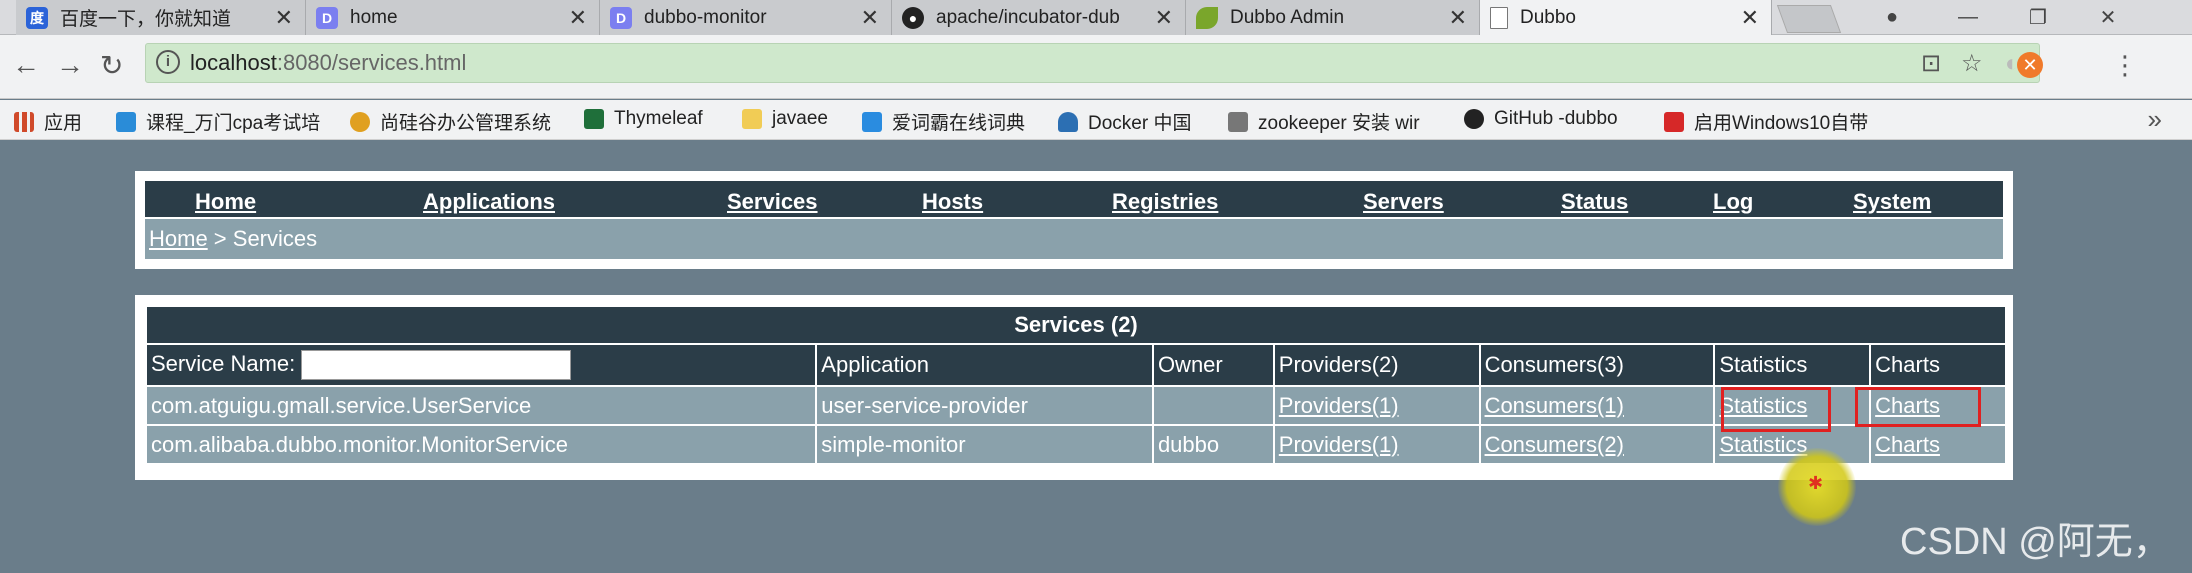  I want to click on tab-baidu: 度 百度一下，你就知道 ✕, so click(161, 17).